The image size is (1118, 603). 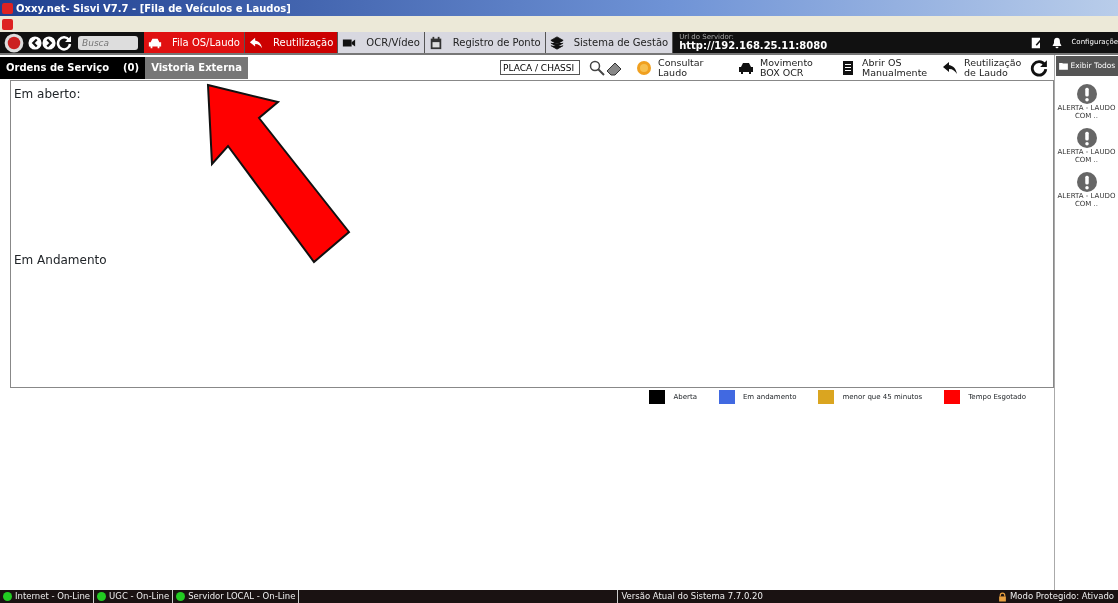 What do you see at coordinates (47, 94) in the screenshot?
I see `section-heading: Em aberto:` at bounding box center [47, 94].